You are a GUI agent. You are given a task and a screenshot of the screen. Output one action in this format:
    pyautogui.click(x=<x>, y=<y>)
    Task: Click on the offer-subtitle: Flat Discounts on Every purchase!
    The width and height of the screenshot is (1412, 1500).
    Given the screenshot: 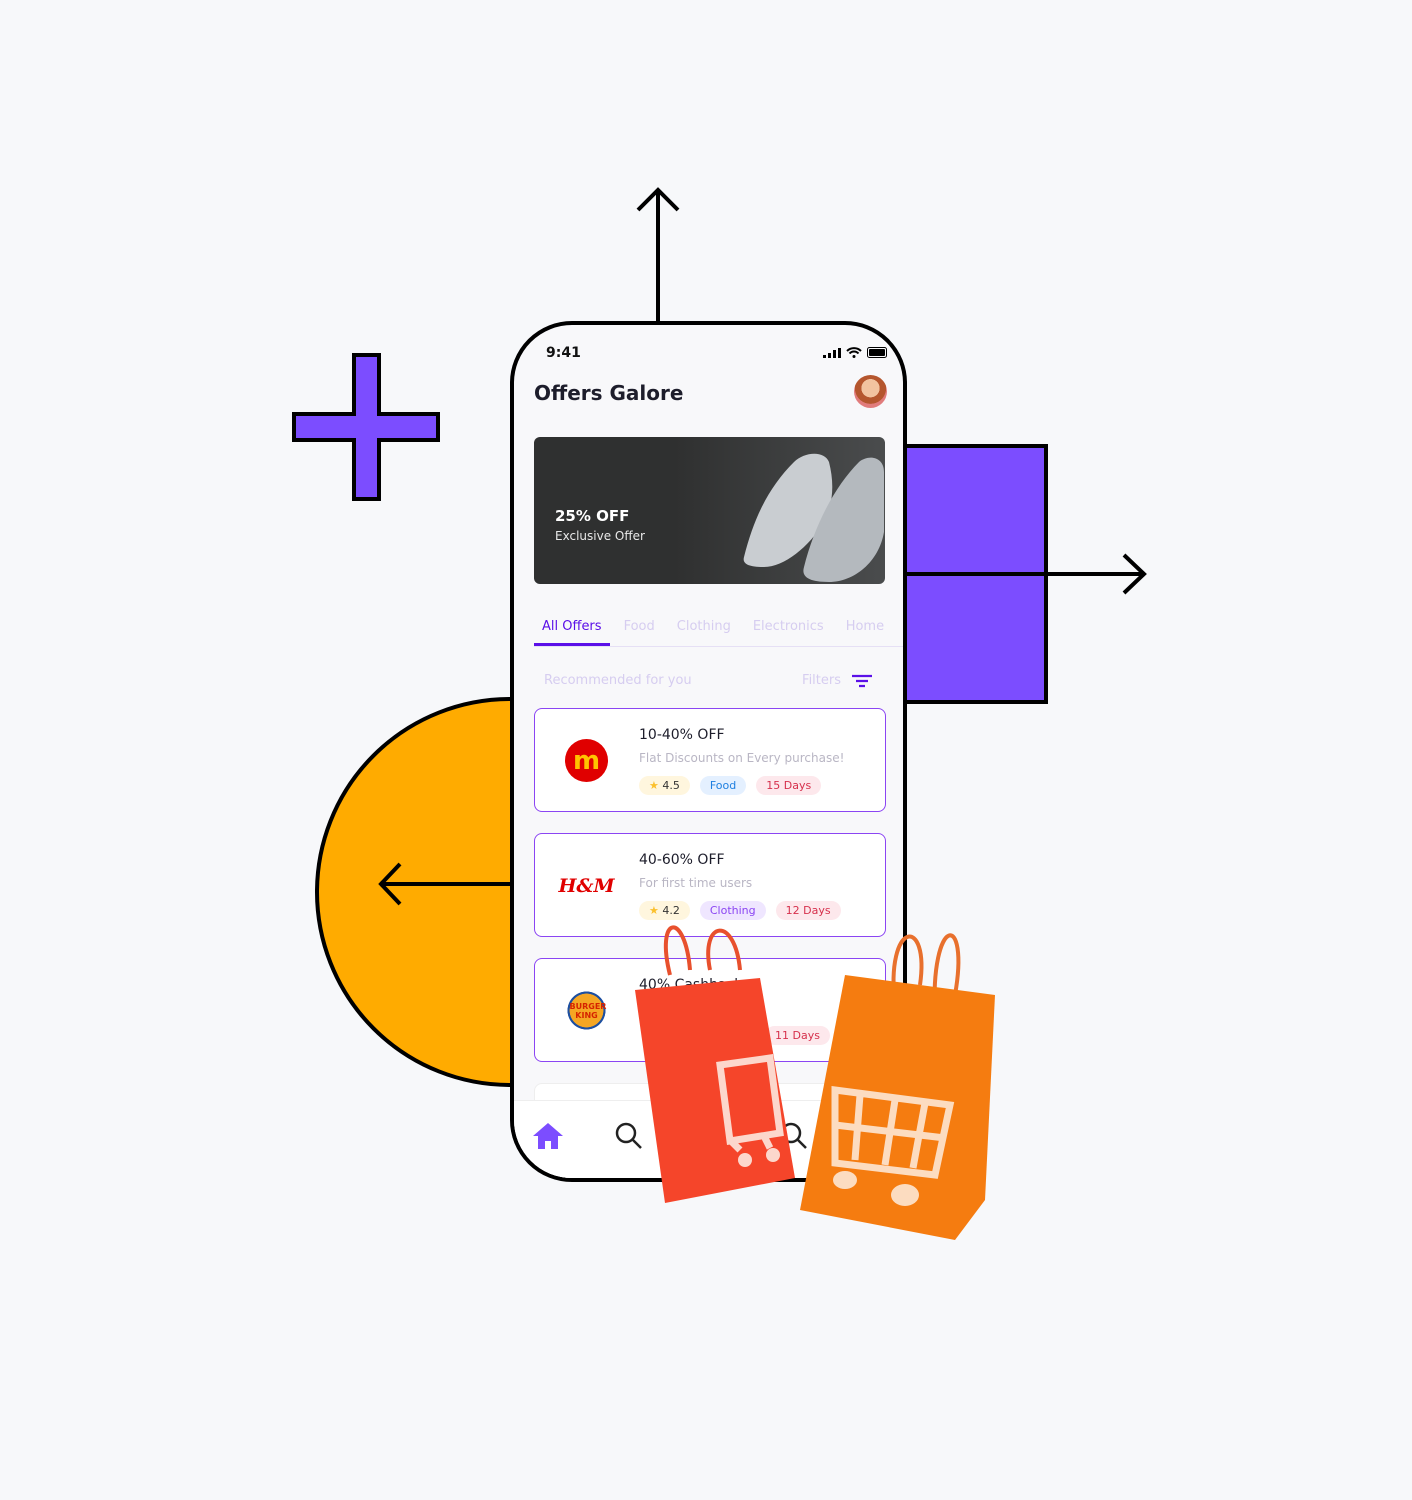 What is the action you would take?
    pyautogui.click(x=742, y=758)
    